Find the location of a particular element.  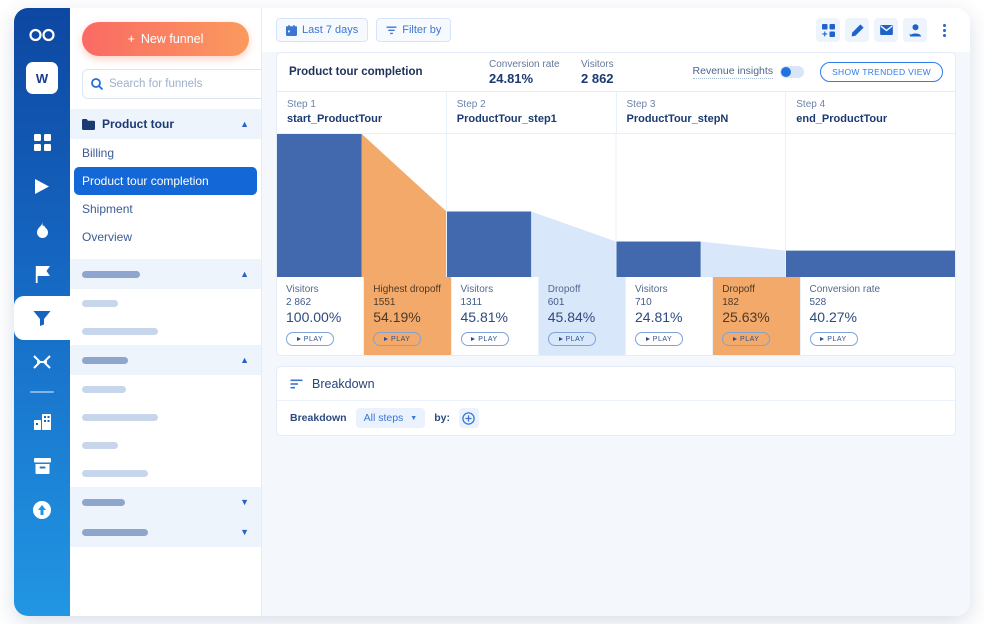

upload-circle-icon is located at coordinates (42, 510).